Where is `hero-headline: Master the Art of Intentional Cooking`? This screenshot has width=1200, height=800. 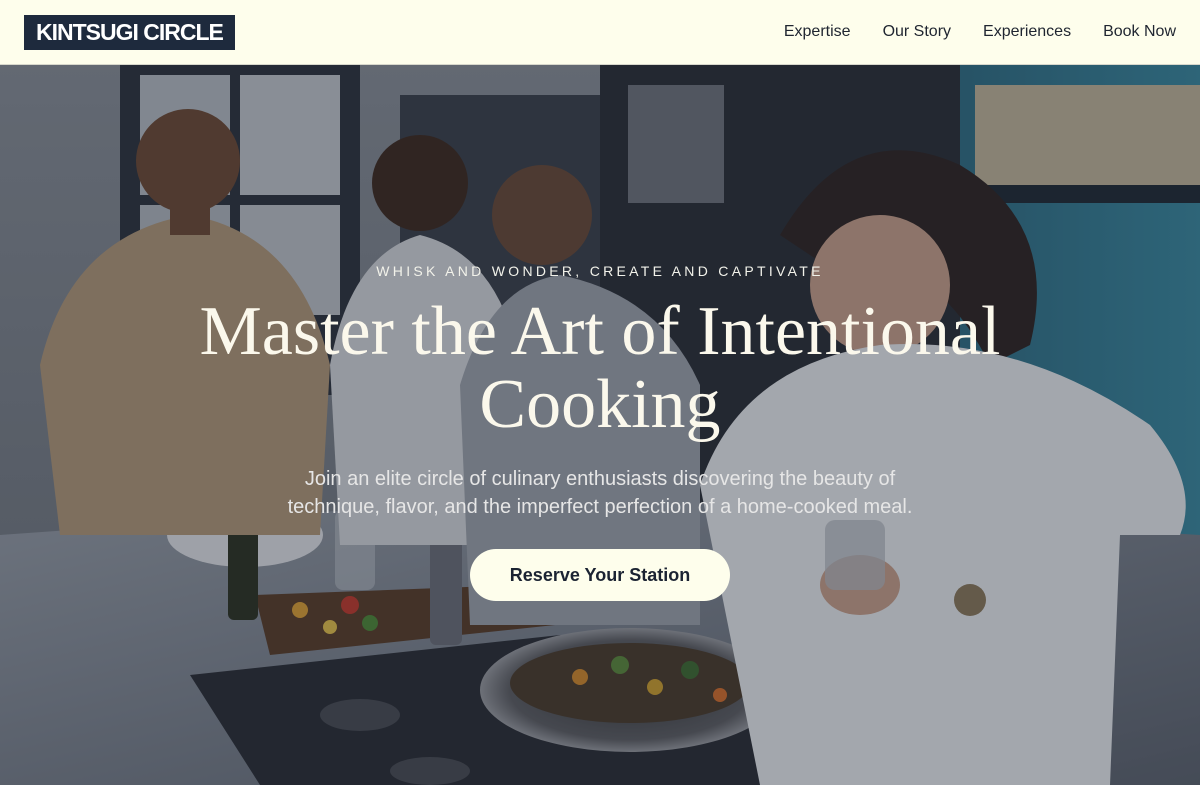
hero-headline: Master the Art of Intentional Cooking is located at coordinates (600, 368).